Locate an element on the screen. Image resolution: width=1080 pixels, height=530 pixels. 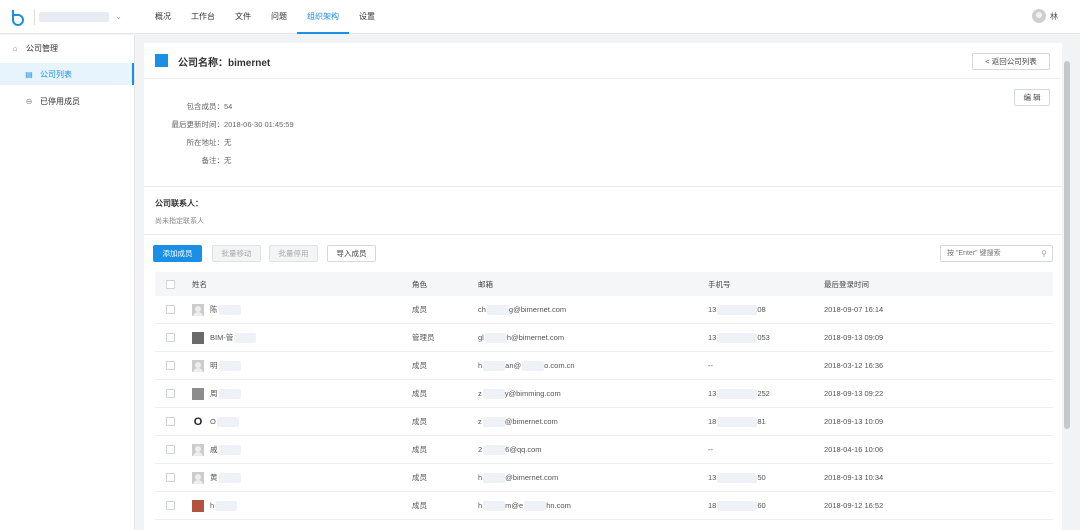
member-name-cell: 周 is located at coordinates (216, 393).